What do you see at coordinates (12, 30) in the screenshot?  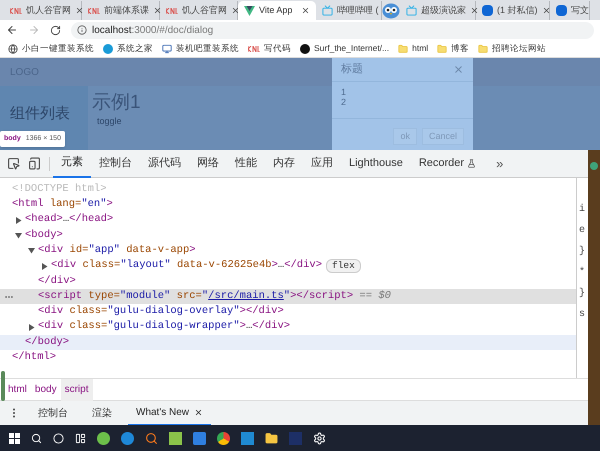 I see `back-icon` at bounding box center [12, 30].